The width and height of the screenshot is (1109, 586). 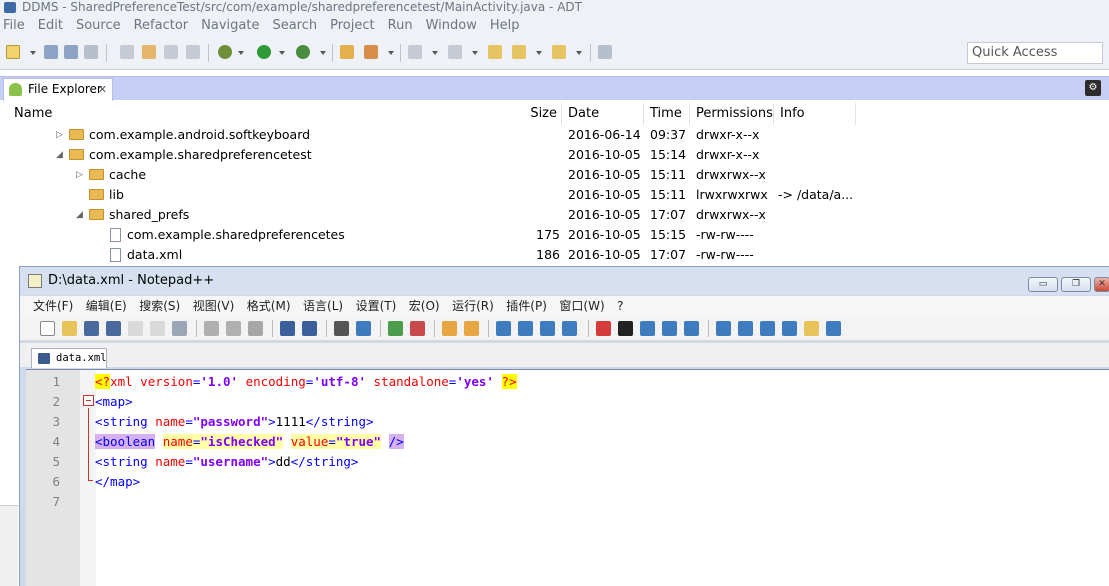 What do you see at coordinates (230, 26) in the screenshot?
I see `menu-item-navigate: Navigate` at bounding box center [230, 26].